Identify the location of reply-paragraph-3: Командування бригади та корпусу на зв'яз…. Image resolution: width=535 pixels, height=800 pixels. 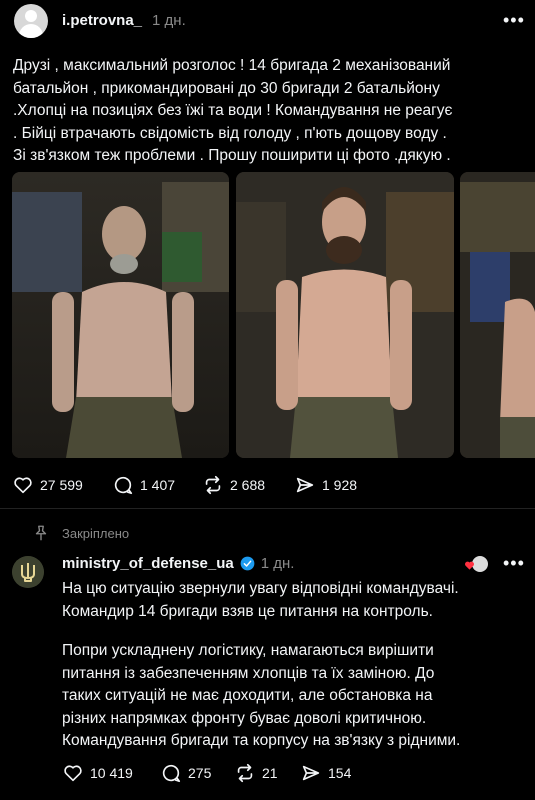
(292, 741).